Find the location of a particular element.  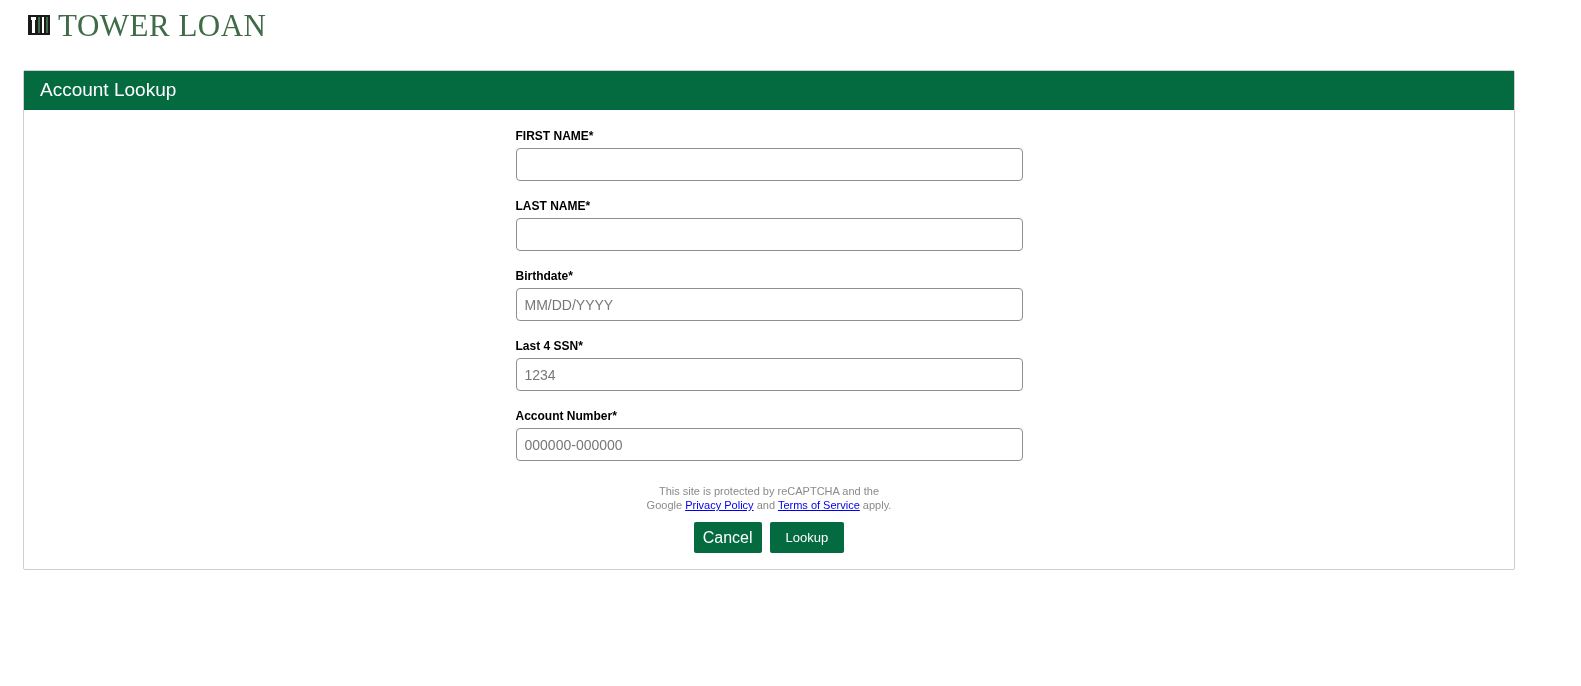

field-label: LAST NAME* is located at coordinates (553, 206).